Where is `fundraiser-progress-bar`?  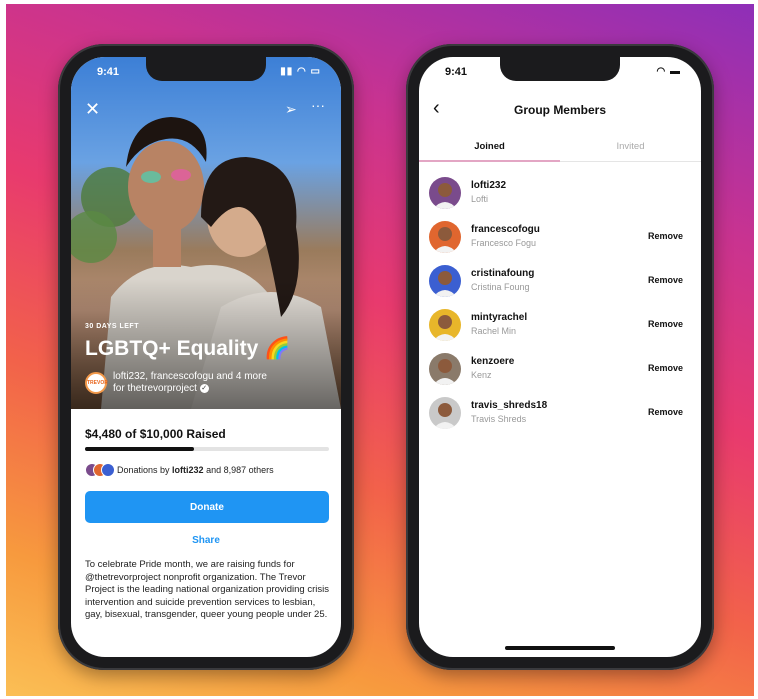
fundraiser-progress-bar is located at coordinates (207, 449).